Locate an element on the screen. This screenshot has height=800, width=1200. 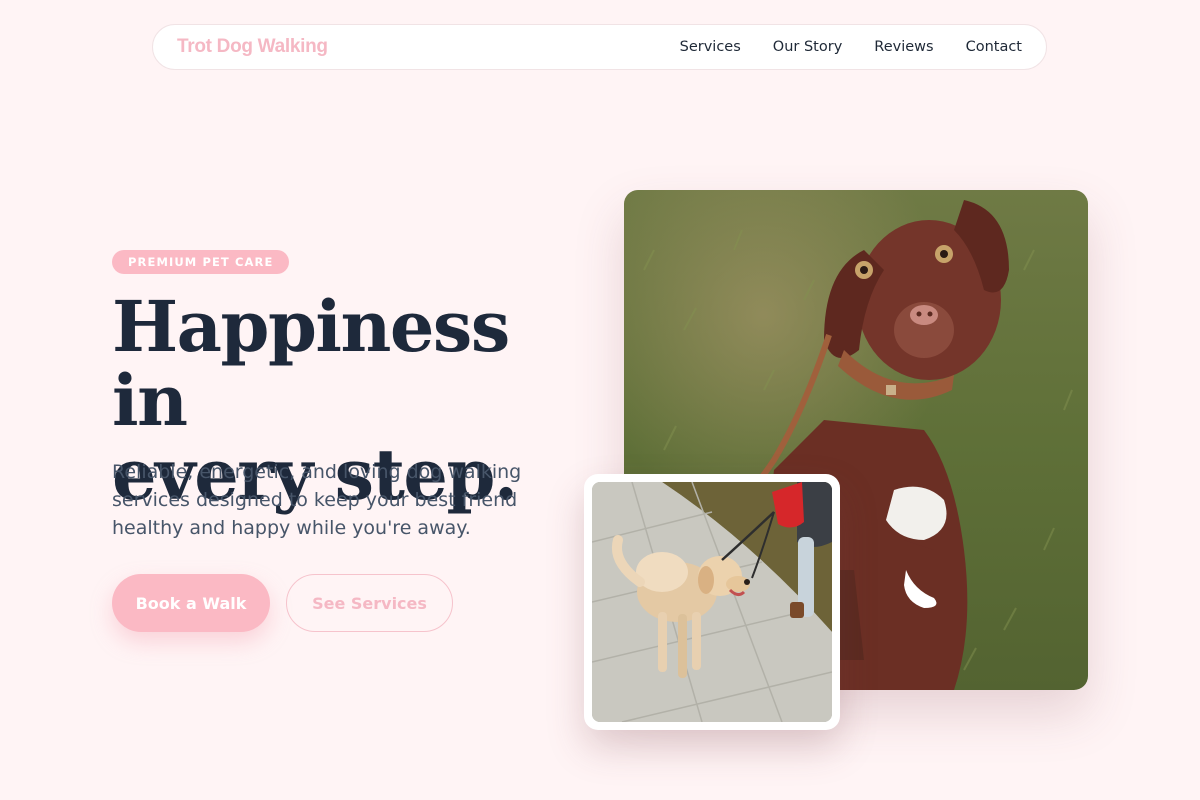
nav-link-contact: Contact is located at coordinates (994, 47).